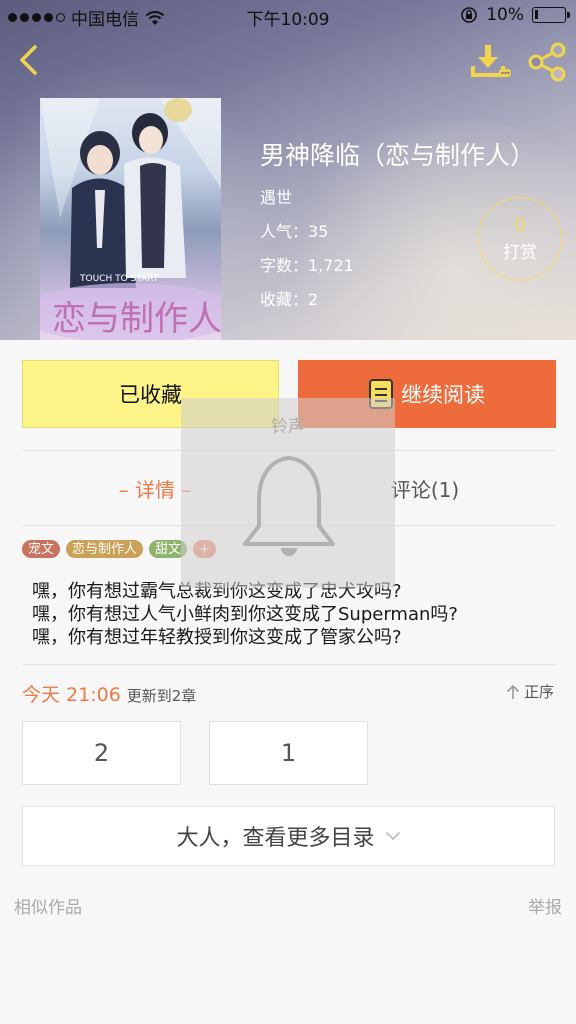  I want to click on more-catalog-button: 大人，查看更多目录, so click(288, 836).